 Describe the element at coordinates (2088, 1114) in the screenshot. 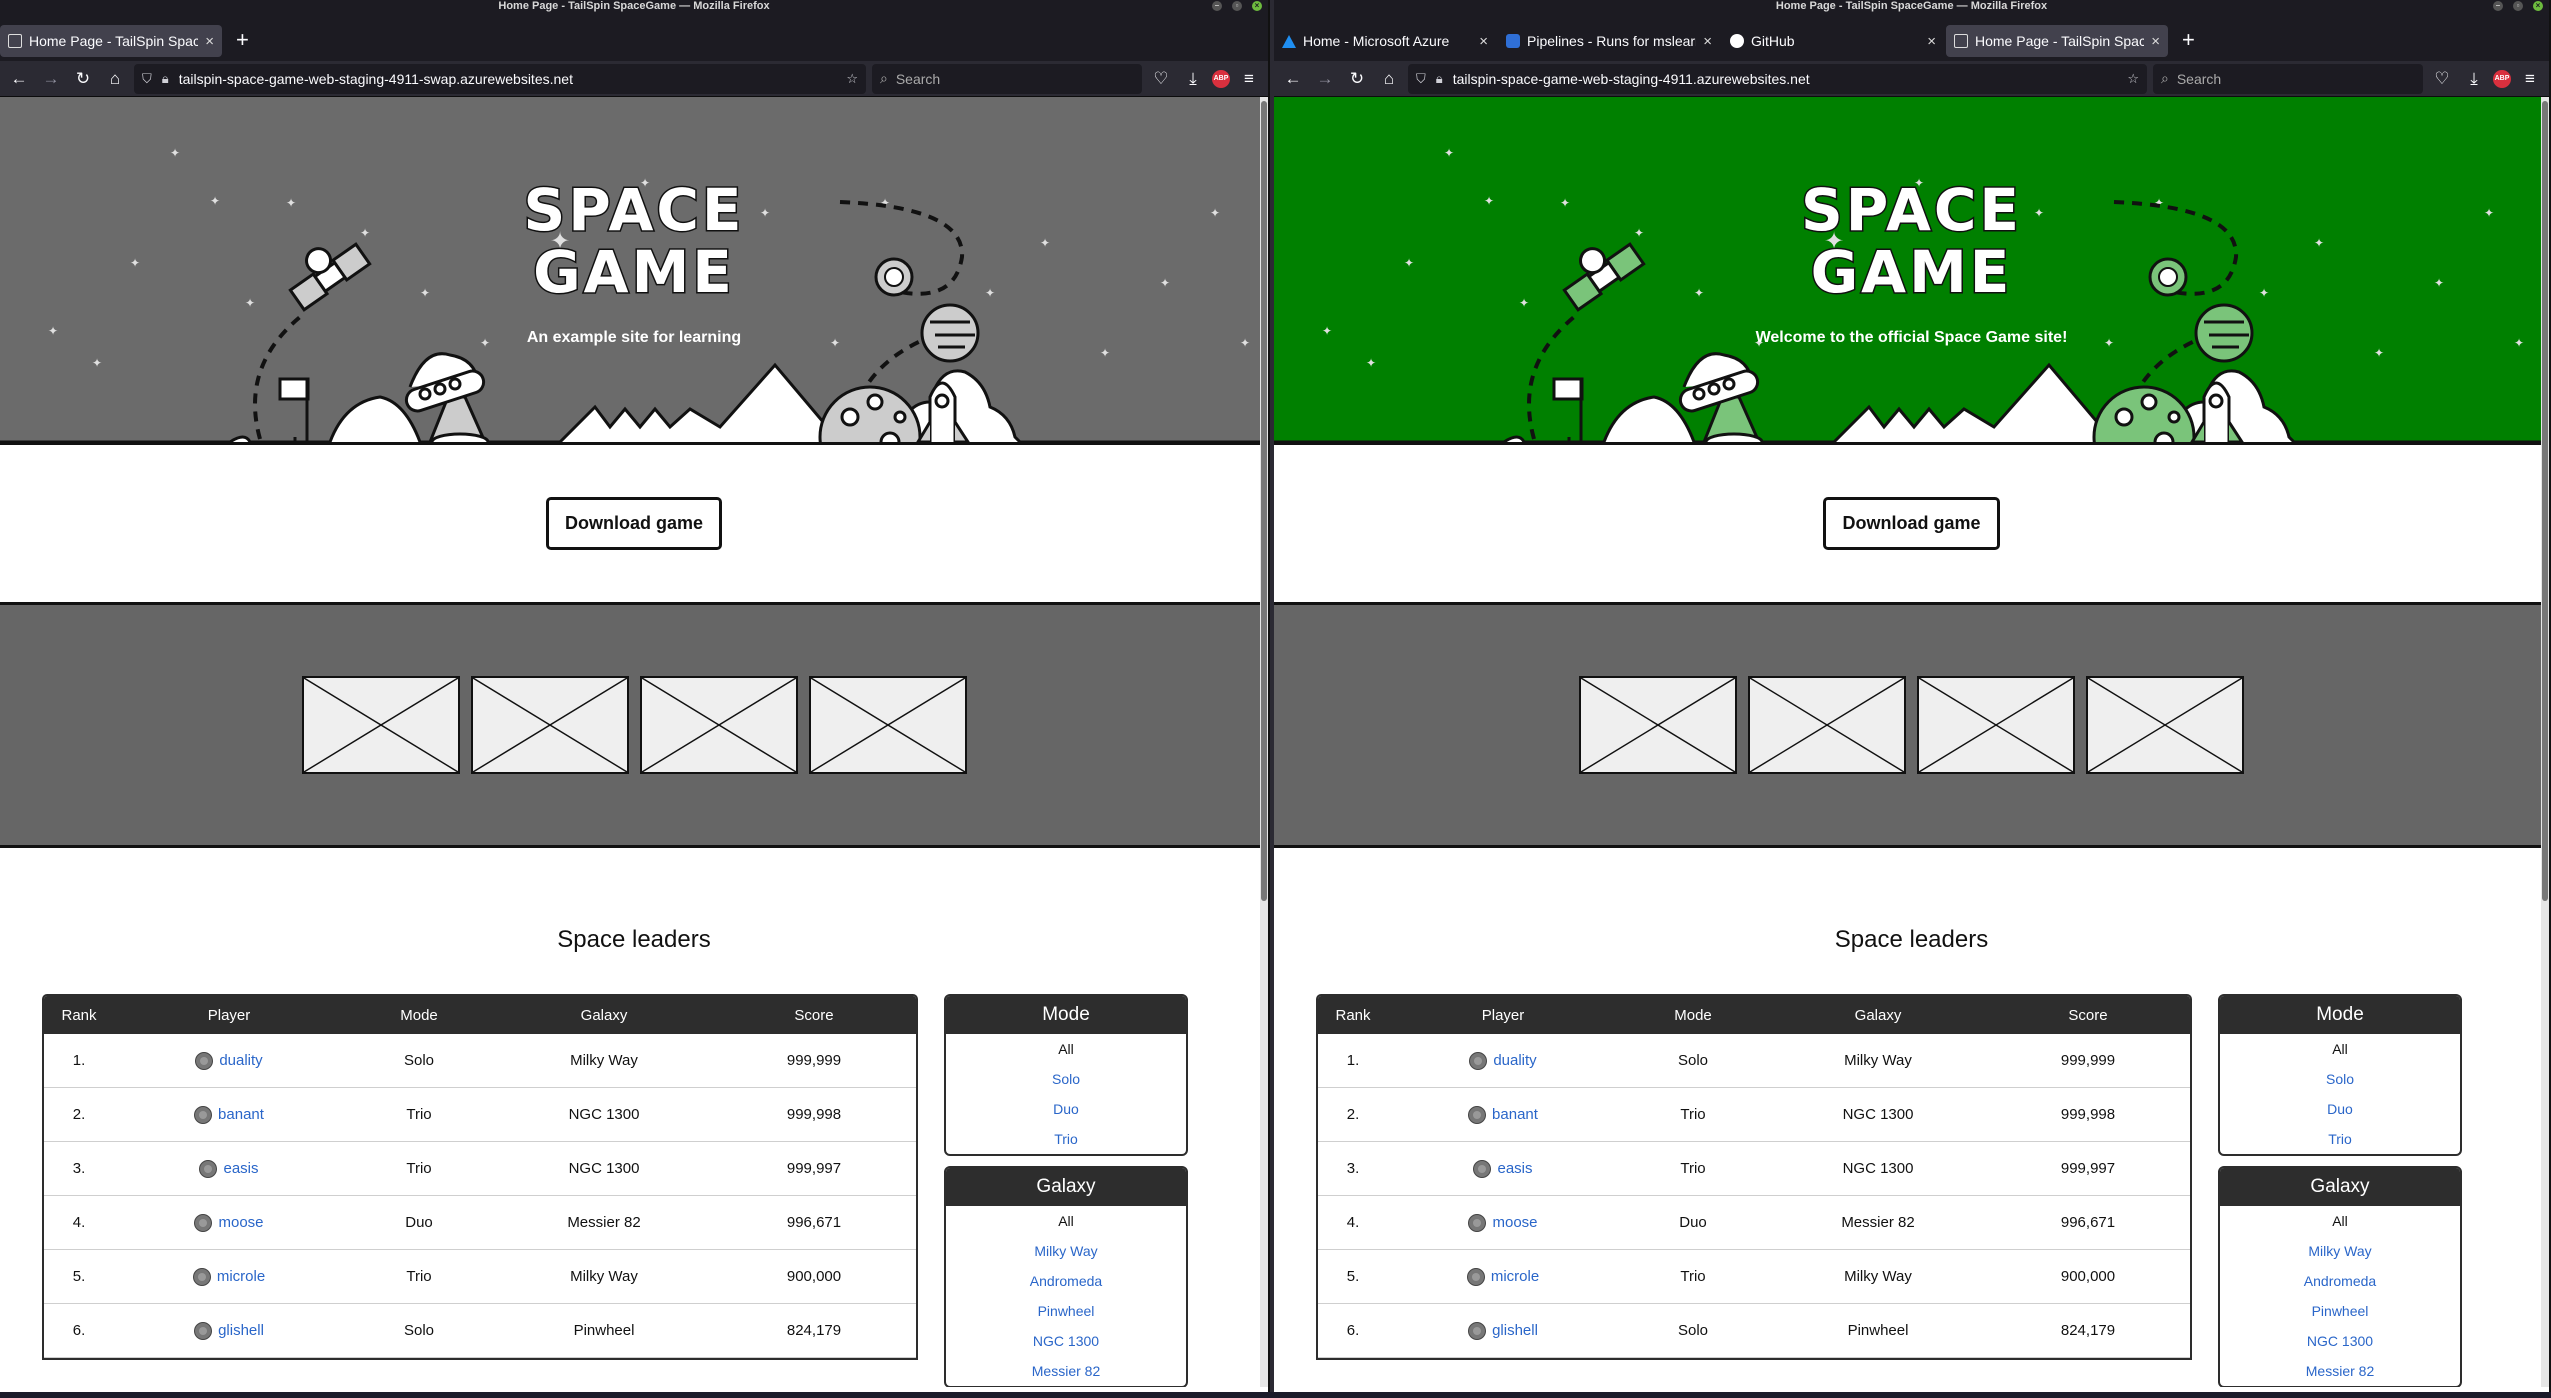

I see `score-cell: 999,998` at that location.